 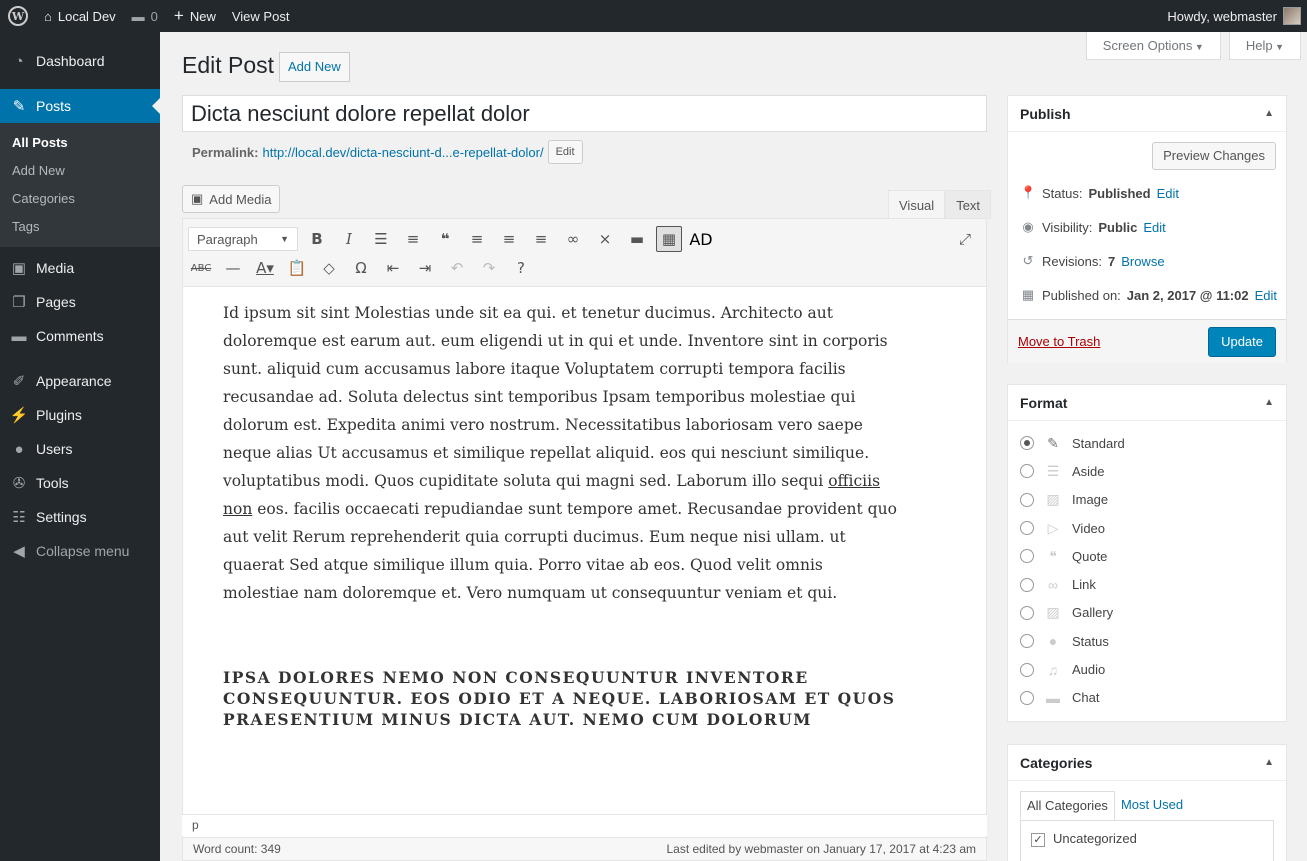 I want to click on align-right-icon: ≡, so click(x=541, y=239).